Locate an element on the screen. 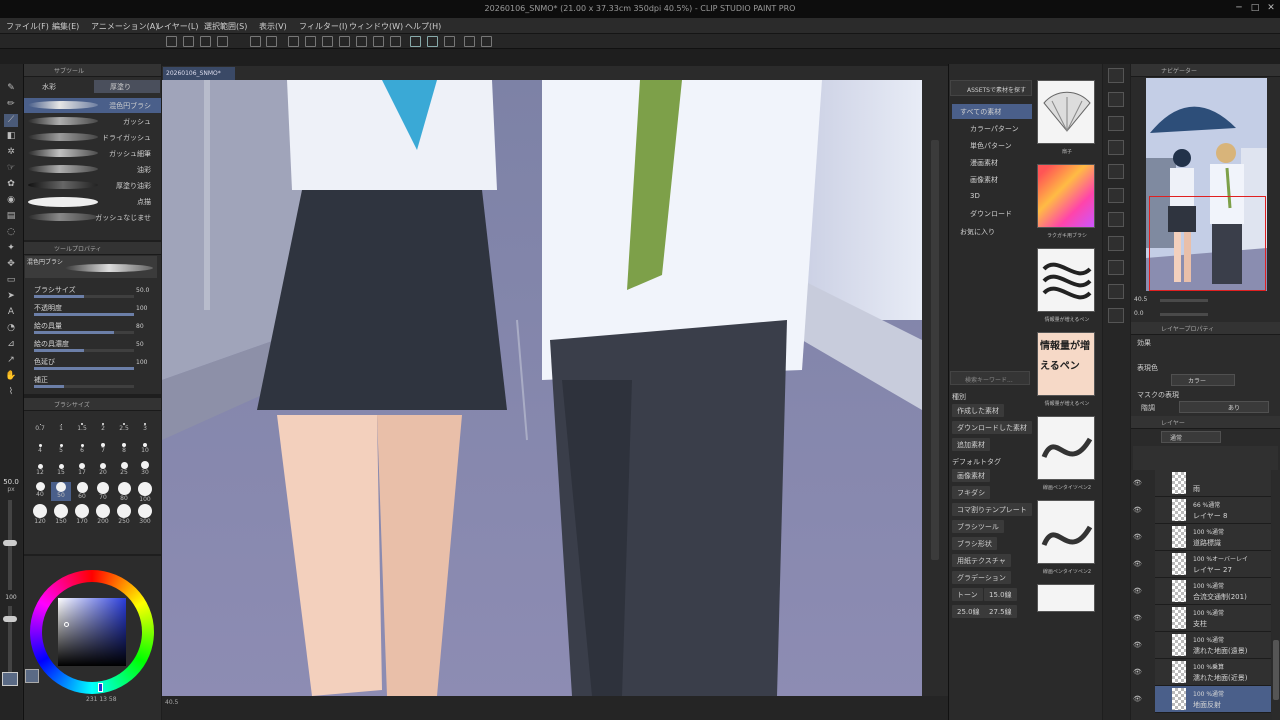 The height and width of the screenshot is (720, 1280). material-thumb-wave is located at coordinates (1066, 280).